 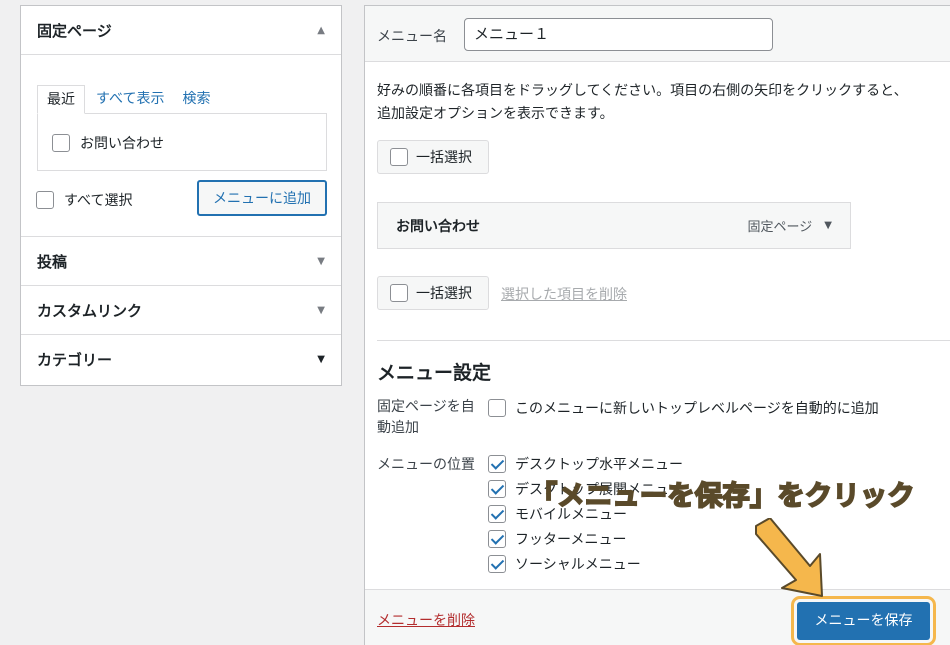 What do you see at coordinates (578, 564) in the screenshot?
I see `location-label-social: ソーシャルメニュー` at bounding box center [578, 564].